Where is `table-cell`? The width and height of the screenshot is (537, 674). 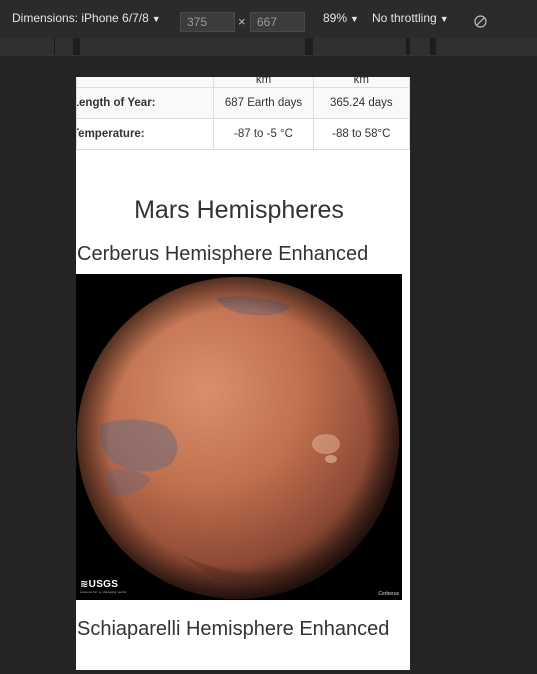 table-cell is located at coordinates (145, 82).